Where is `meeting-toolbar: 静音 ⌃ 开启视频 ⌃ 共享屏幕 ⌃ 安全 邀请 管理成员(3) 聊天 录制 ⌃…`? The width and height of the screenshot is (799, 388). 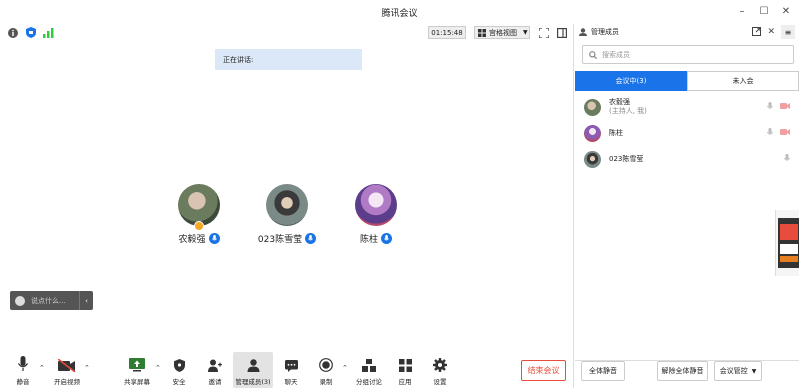
meeting-toolbar: 静音 ⌃ 开启视频 ⌃ 共享屏幕 ⌃ 安全 邀请 管理成员(3) 聊天 录制 ⌃… is located at coordinates (287, 370).